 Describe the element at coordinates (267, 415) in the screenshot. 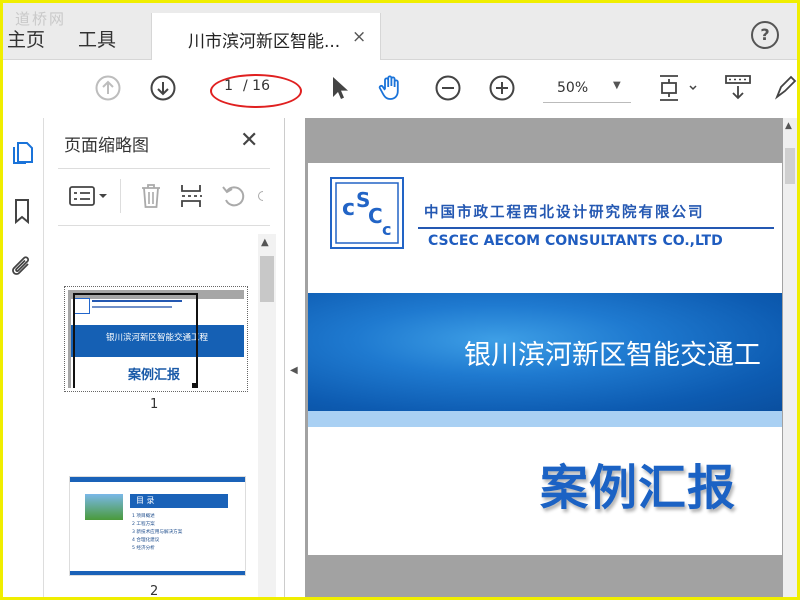

I see `thumbnails-scrollbar: ▲` at that location.